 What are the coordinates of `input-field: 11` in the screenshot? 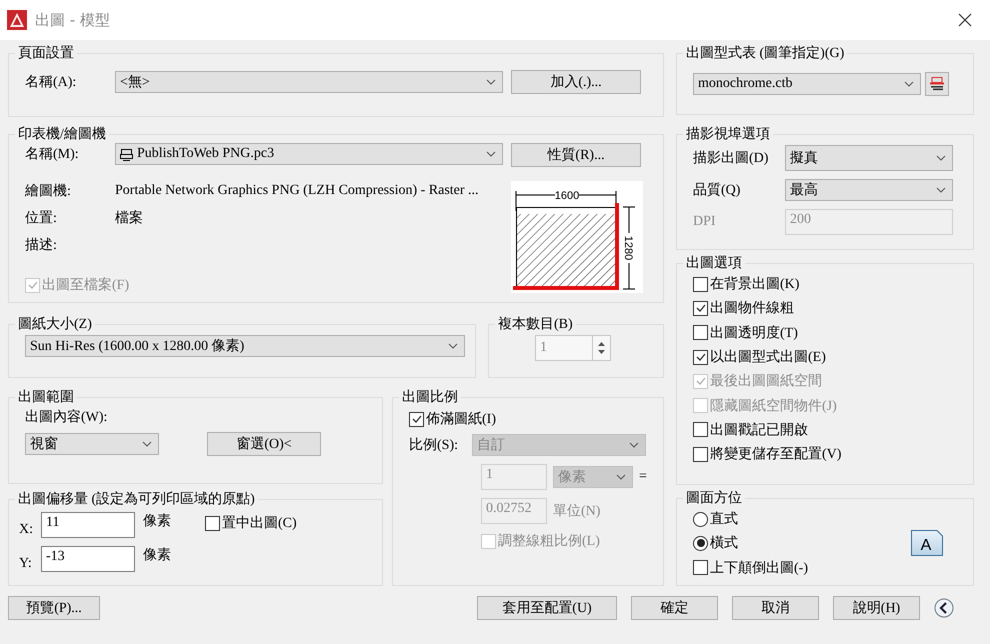 It's located at (88, 525).